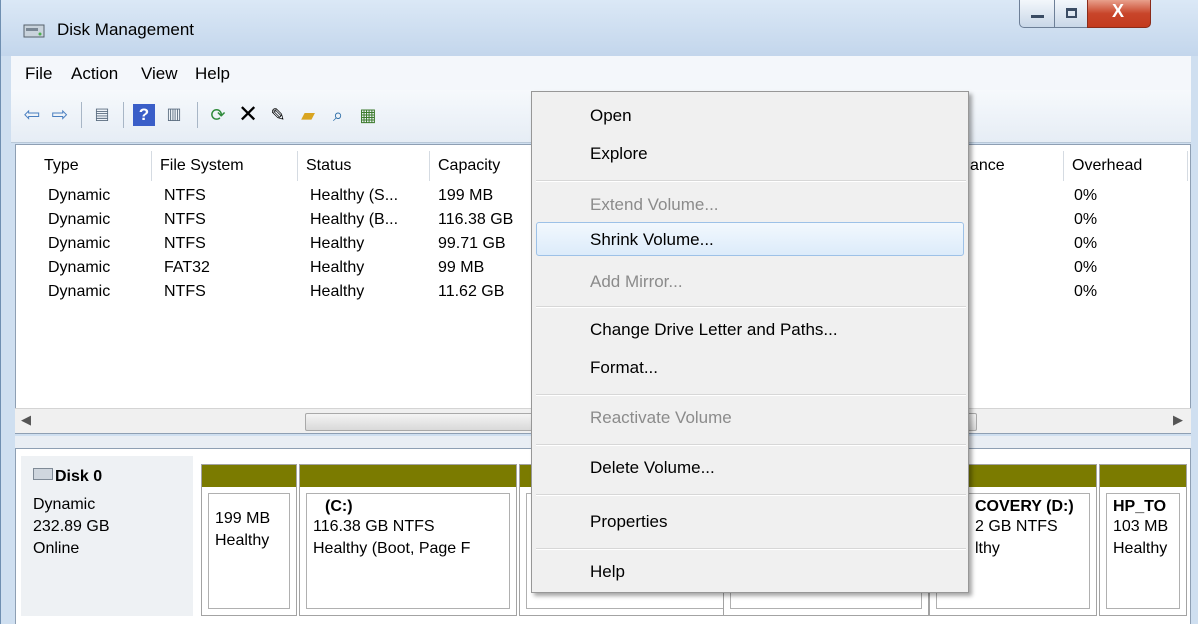 The height and width of the screenshot is (624, 1198). Describe the element at coordinates (218, 115) in the screenshot. I see `refresh-icon: ⟳` at that location.